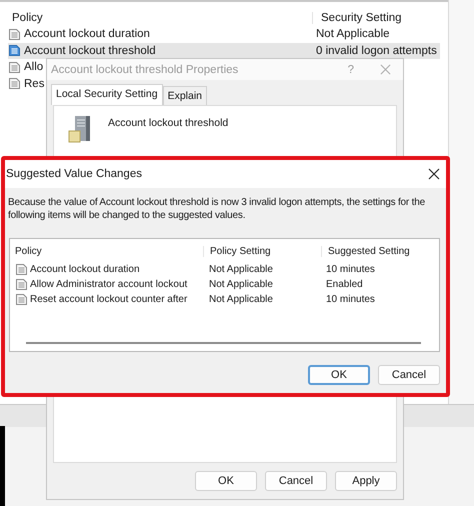 This screenshot has height=506, width=474. What do you see at coordinates (217, 209) in the screenshot?
I see `message-text: Because the value of Account lockout threshold is now 3 invalid logon attempts, the settings for the following items will be changed to the suggested values.` at bounding box center [217, 209].